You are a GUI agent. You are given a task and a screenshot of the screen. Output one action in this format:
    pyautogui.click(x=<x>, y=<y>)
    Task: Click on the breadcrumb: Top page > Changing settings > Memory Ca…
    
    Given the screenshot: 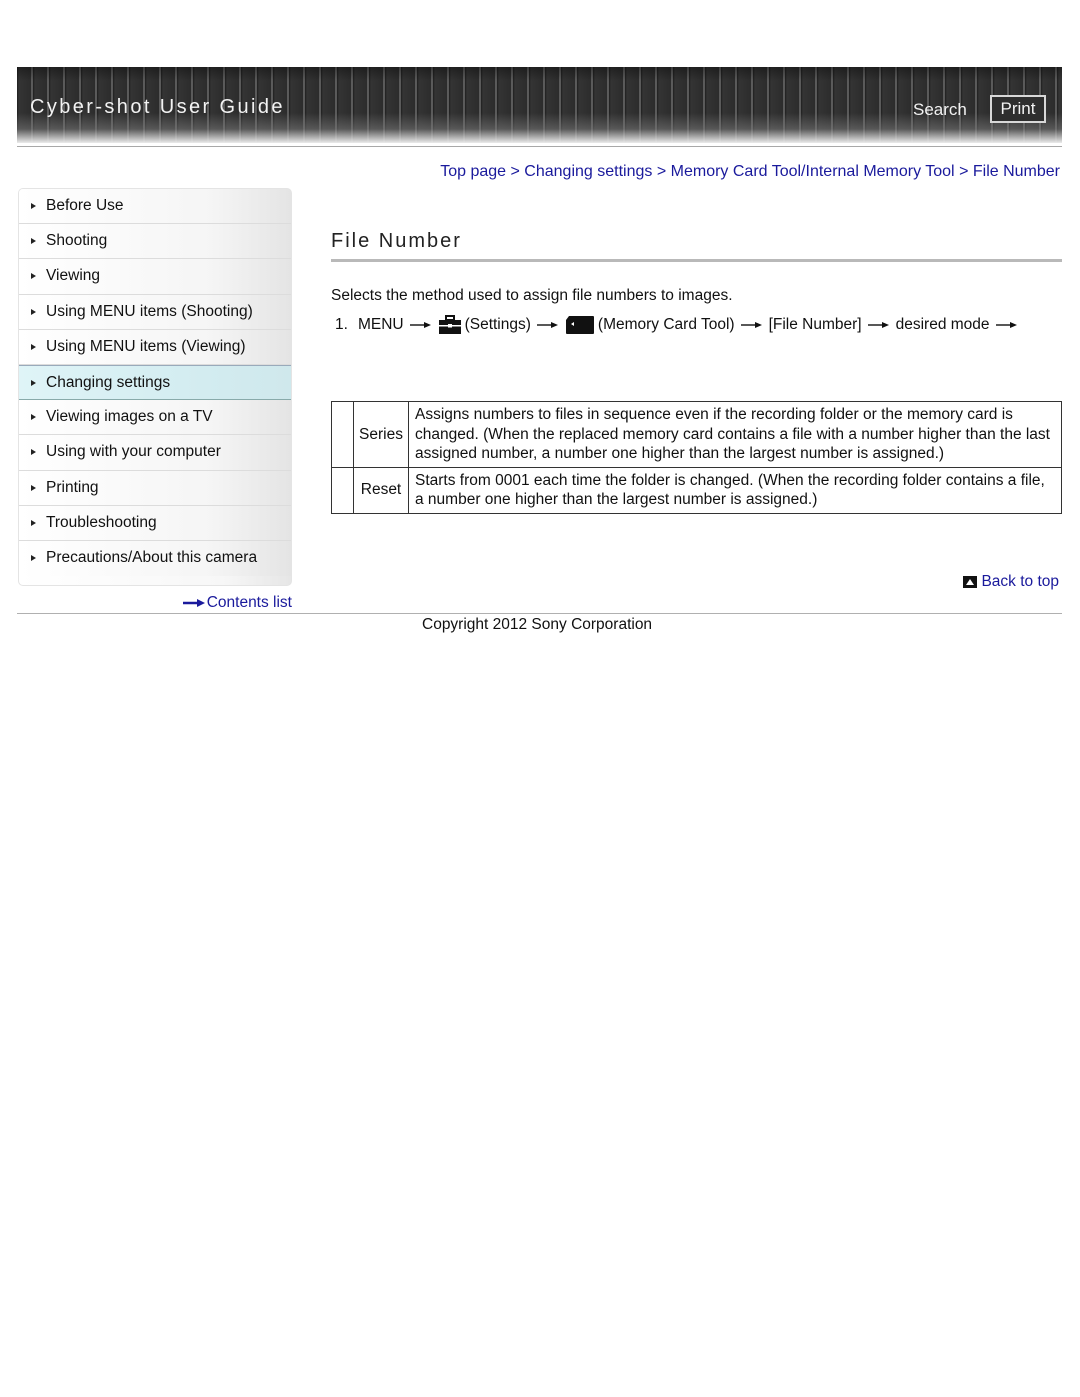 What is the action you would take?
    pyautogui.click(x=750, y=172)
    